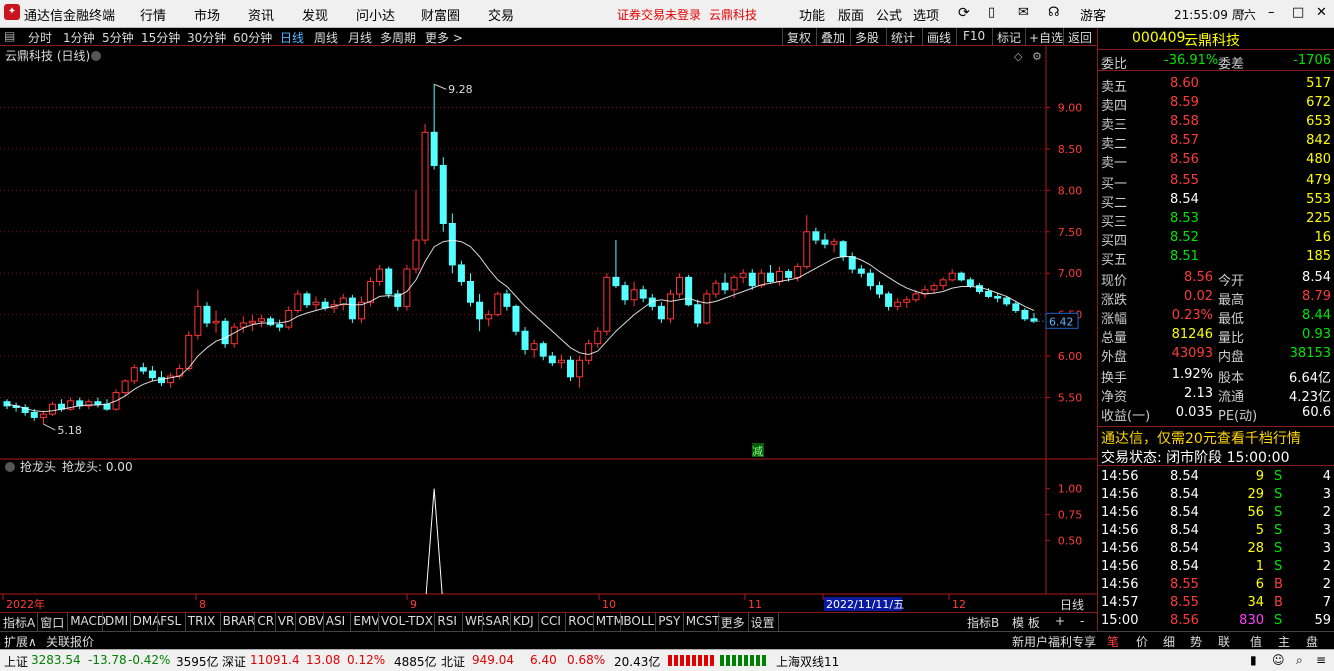 The height and width of the screenshot is (671, 1334). Describe the element at coordinates (311, 621) in the screenshot. I see `indicator-tab: OBV` at that location.